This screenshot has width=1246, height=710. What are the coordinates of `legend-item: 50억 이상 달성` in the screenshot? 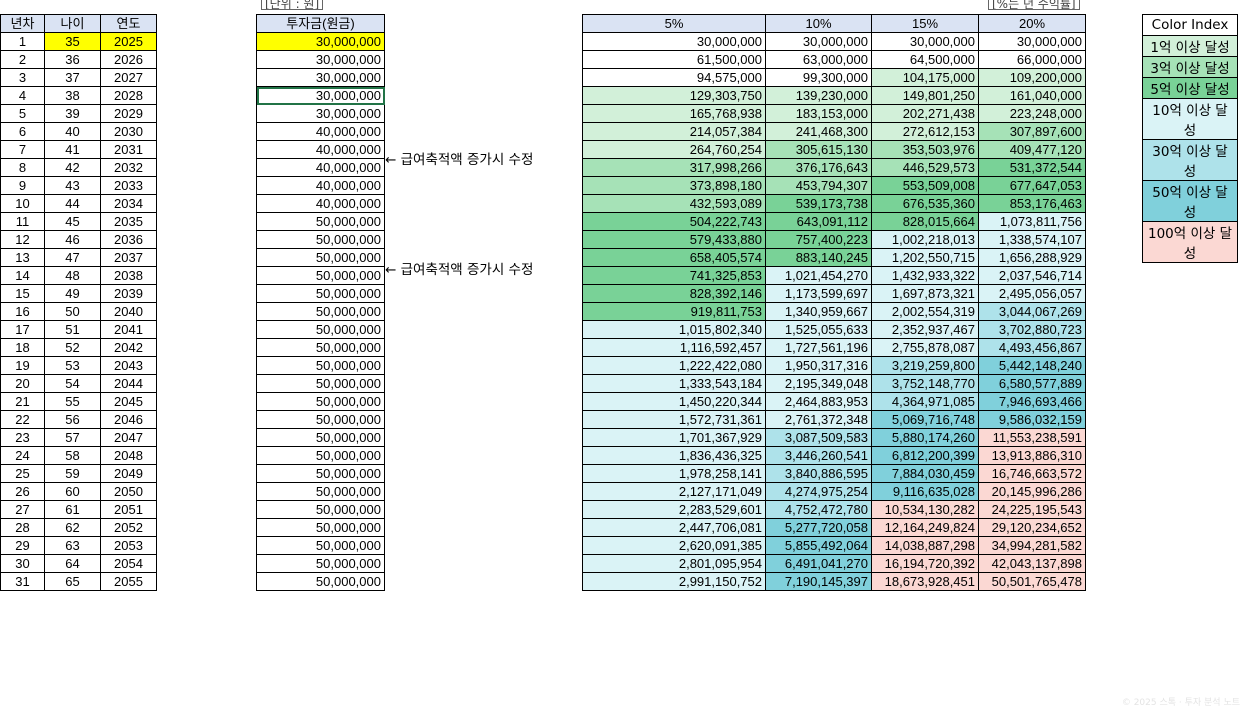 It's located at (1190, 201).